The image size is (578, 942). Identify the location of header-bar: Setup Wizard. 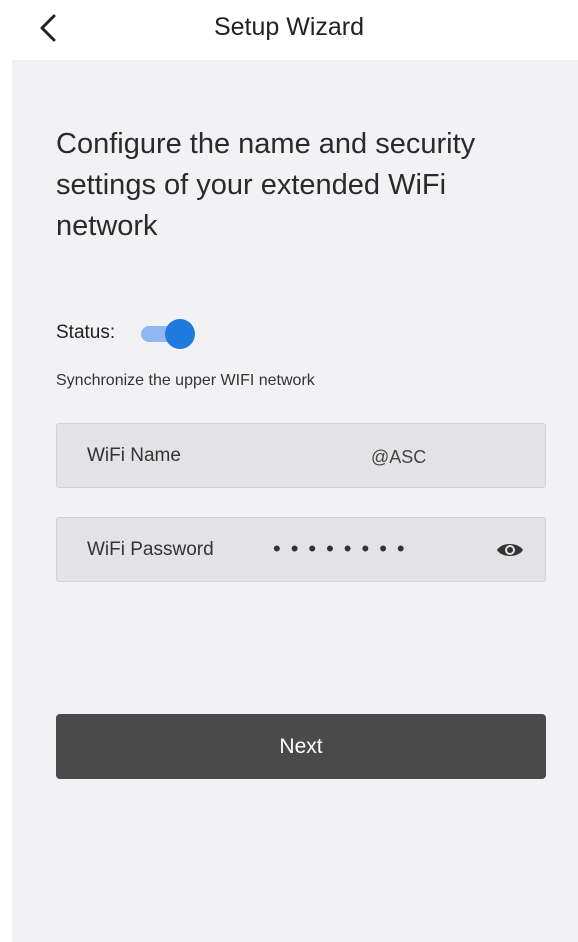
(289, 29).